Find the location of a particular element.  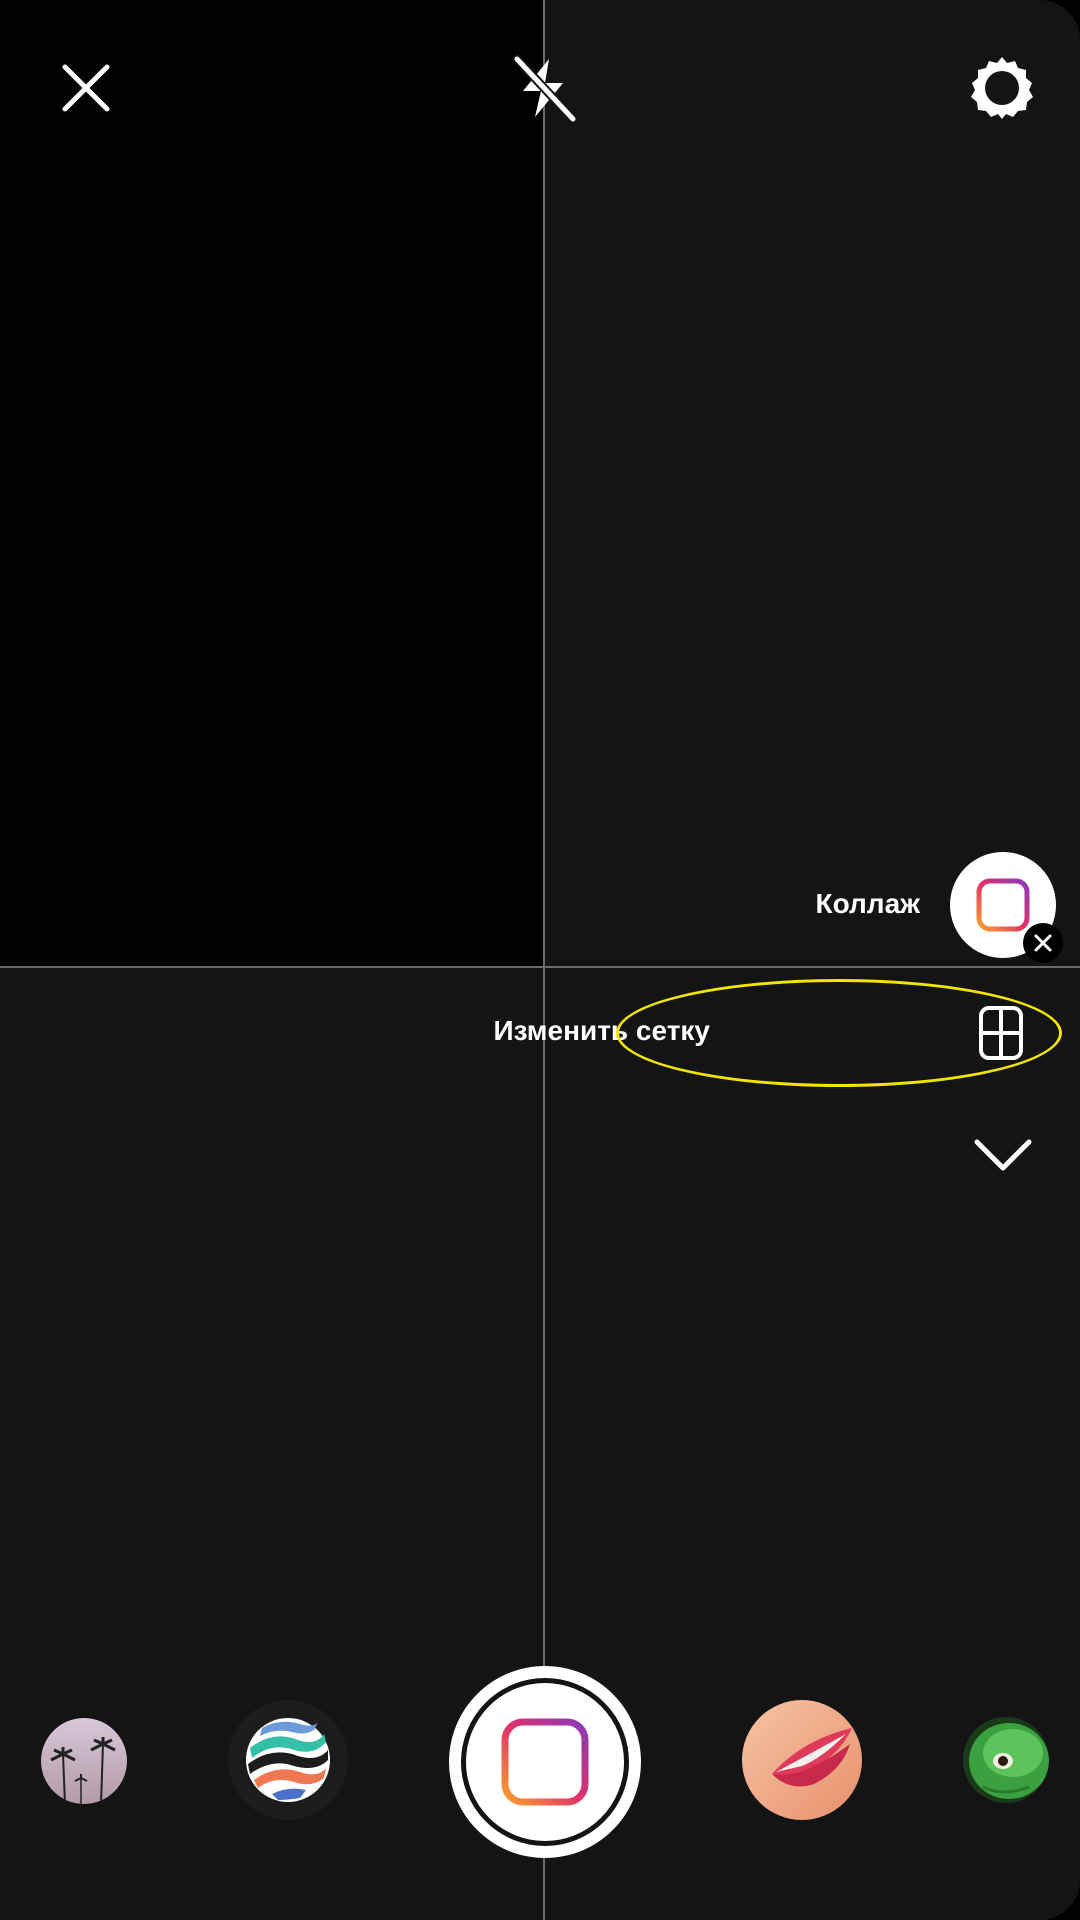

lips-effect is located at coordinates (802, 1760).